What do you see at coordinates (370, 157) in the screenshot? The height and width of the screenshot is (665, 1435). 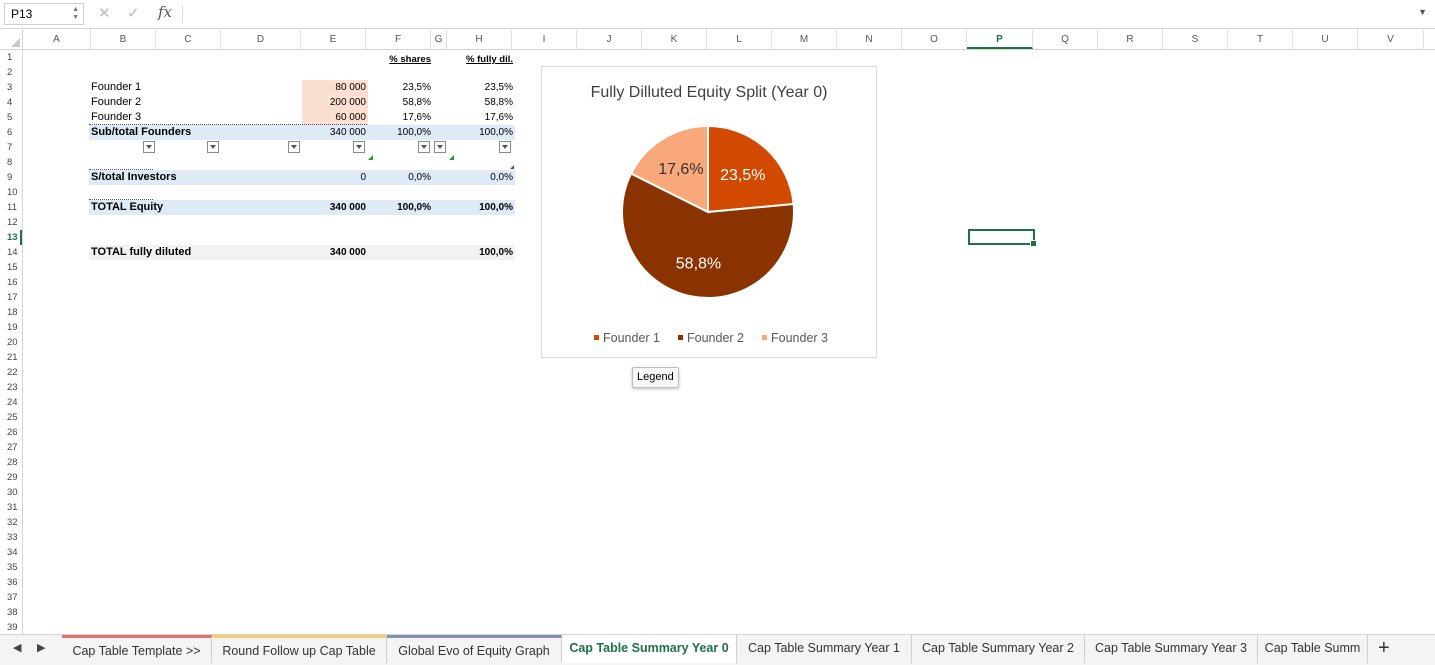 I see `comment-indicator-e` at bounding box center [370, 157].